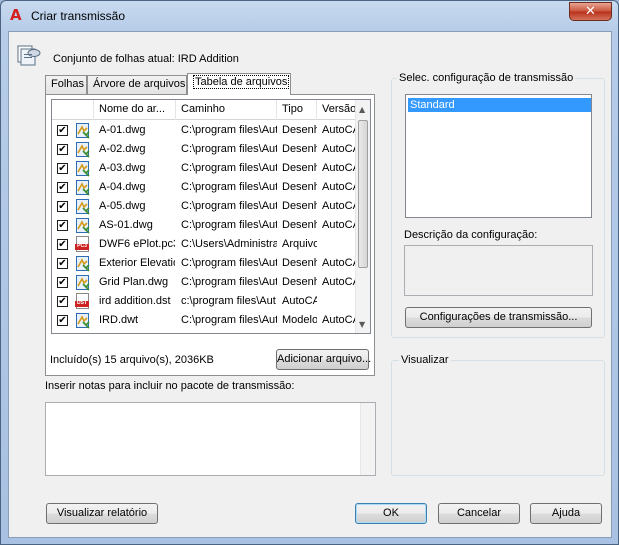  Describe the element at coordinates (498, 270) in the screenshot. I see `setup-description-box` at that location.